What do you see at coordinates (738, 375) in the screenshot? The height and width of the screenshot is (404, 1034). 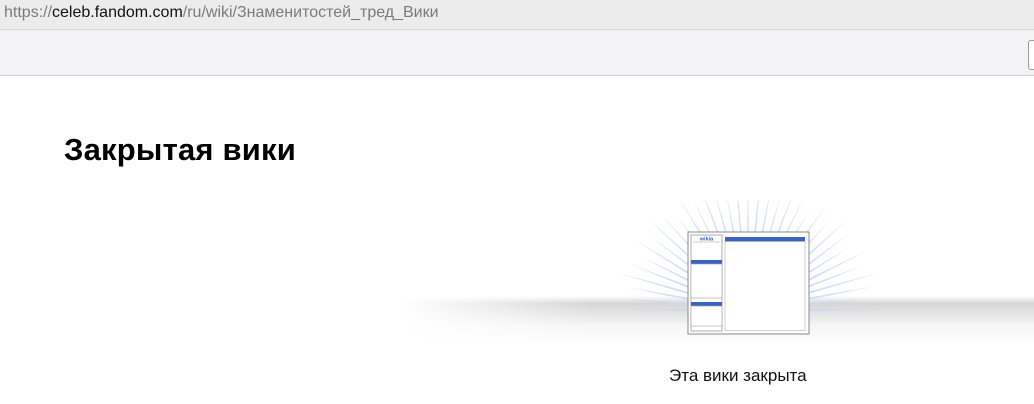 I see `closed-caption: Эта вики закрыта` at bounding box center [738, 375].